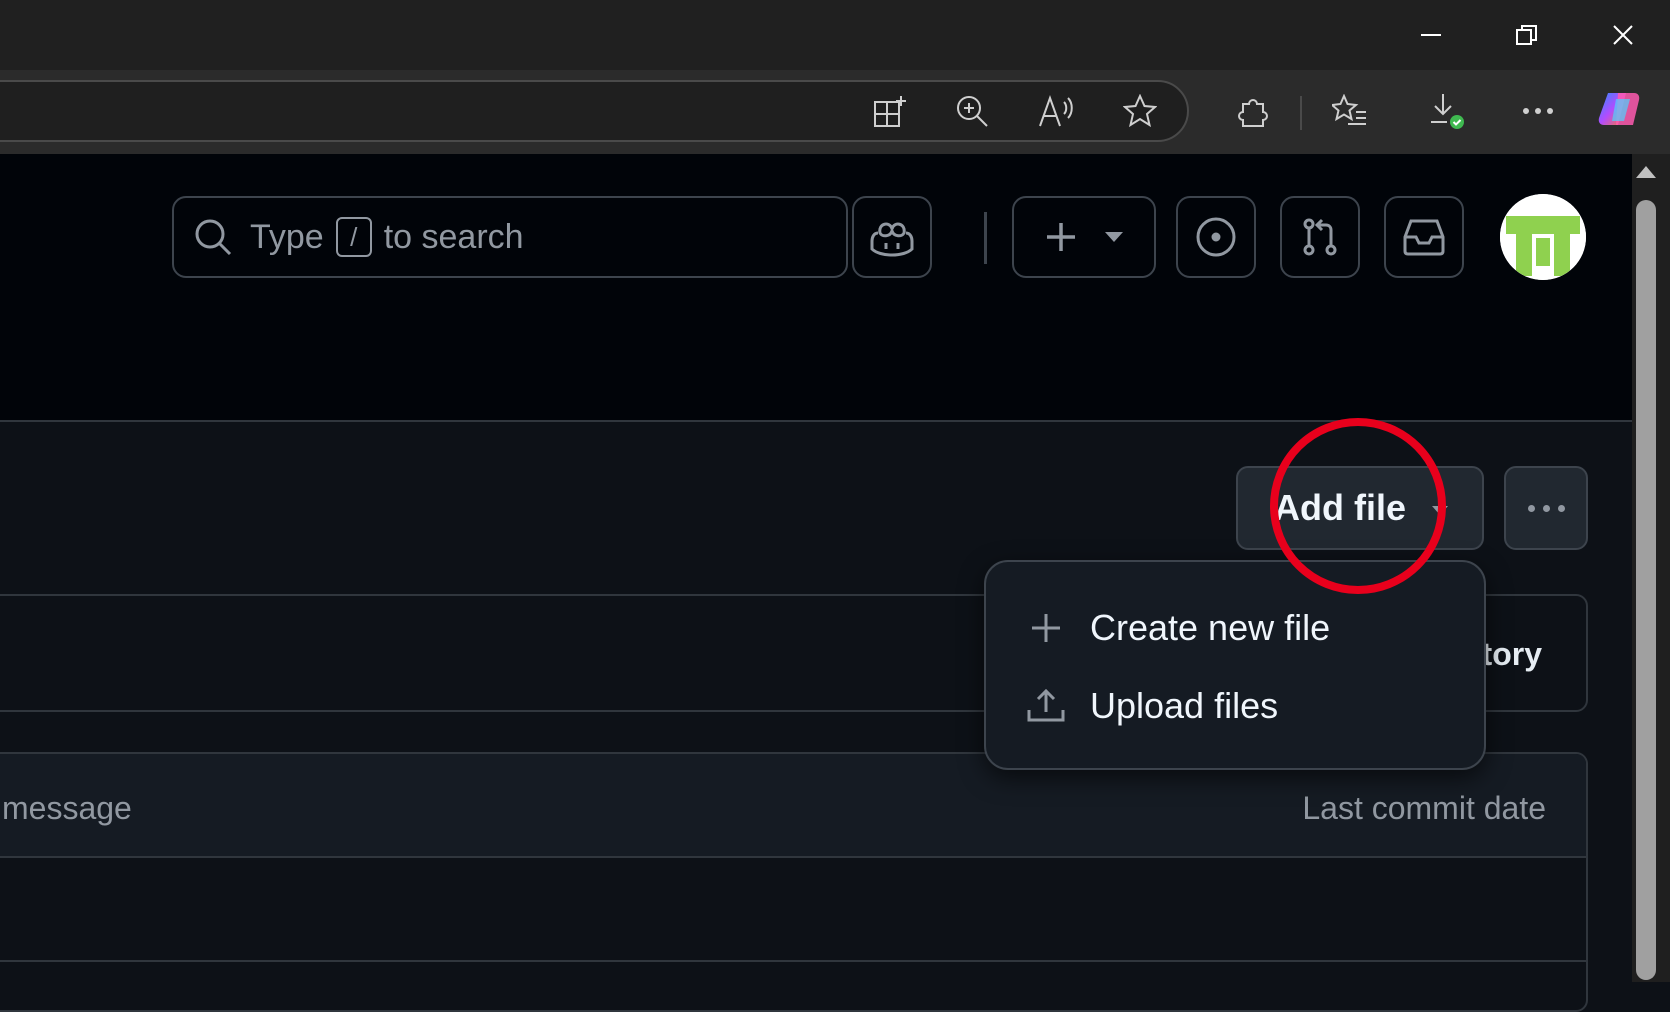  What do you see at coordinates (1512, 654) in the screenshot?
I see `partial-button-label: tory` at bounding box center [1512, 654].